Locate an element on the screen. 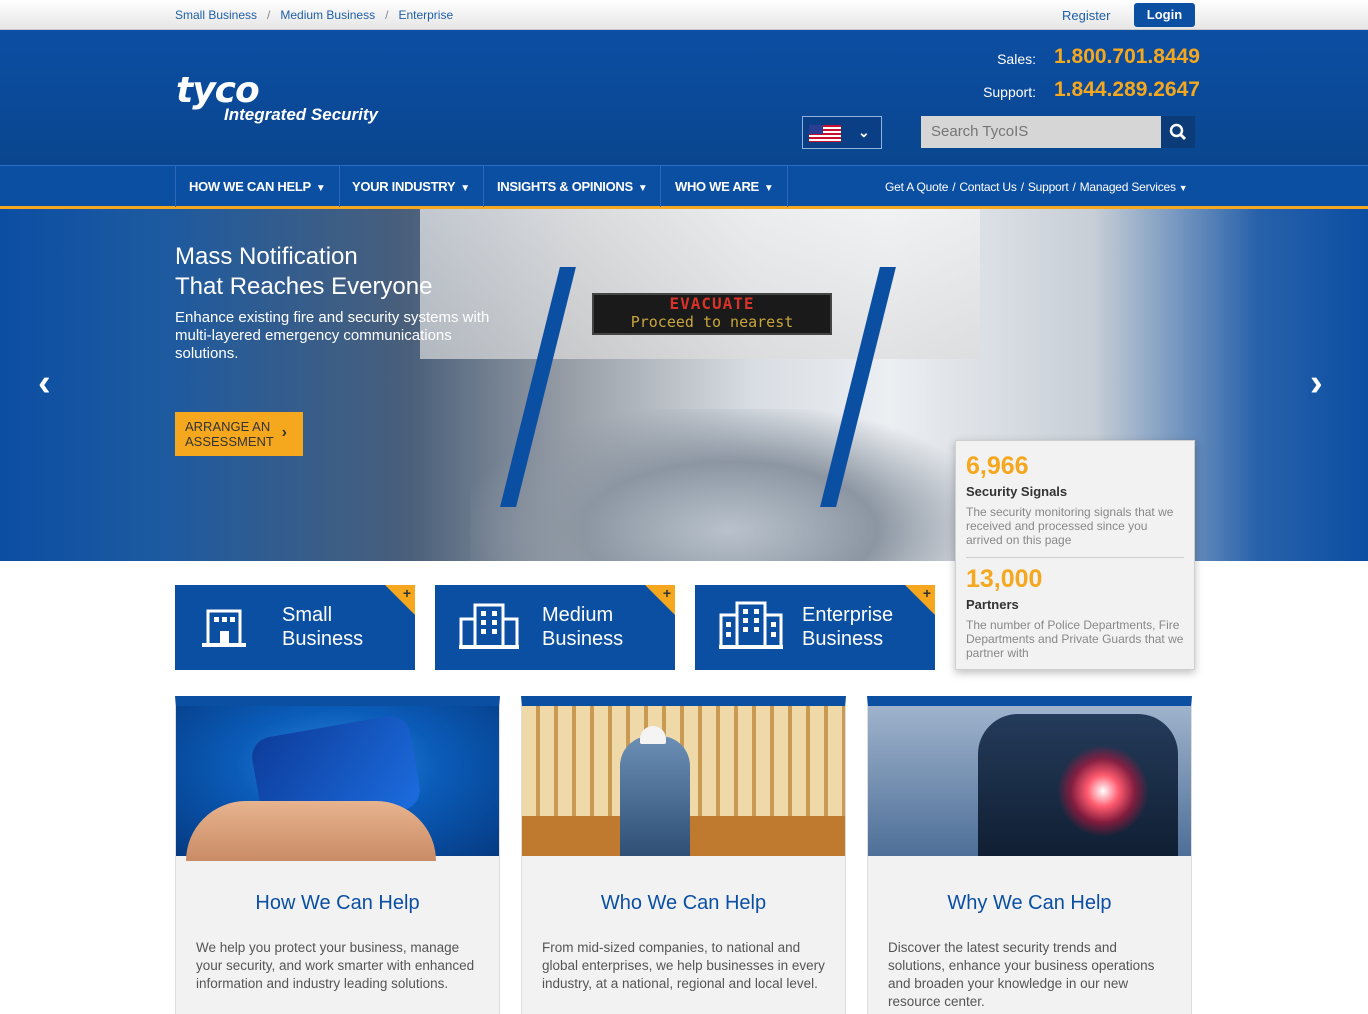 This screenshot has width=1368, height=1014. nav-your-industry: YOUR INDUSTRY ▼ is located at coordinates (411, 186).